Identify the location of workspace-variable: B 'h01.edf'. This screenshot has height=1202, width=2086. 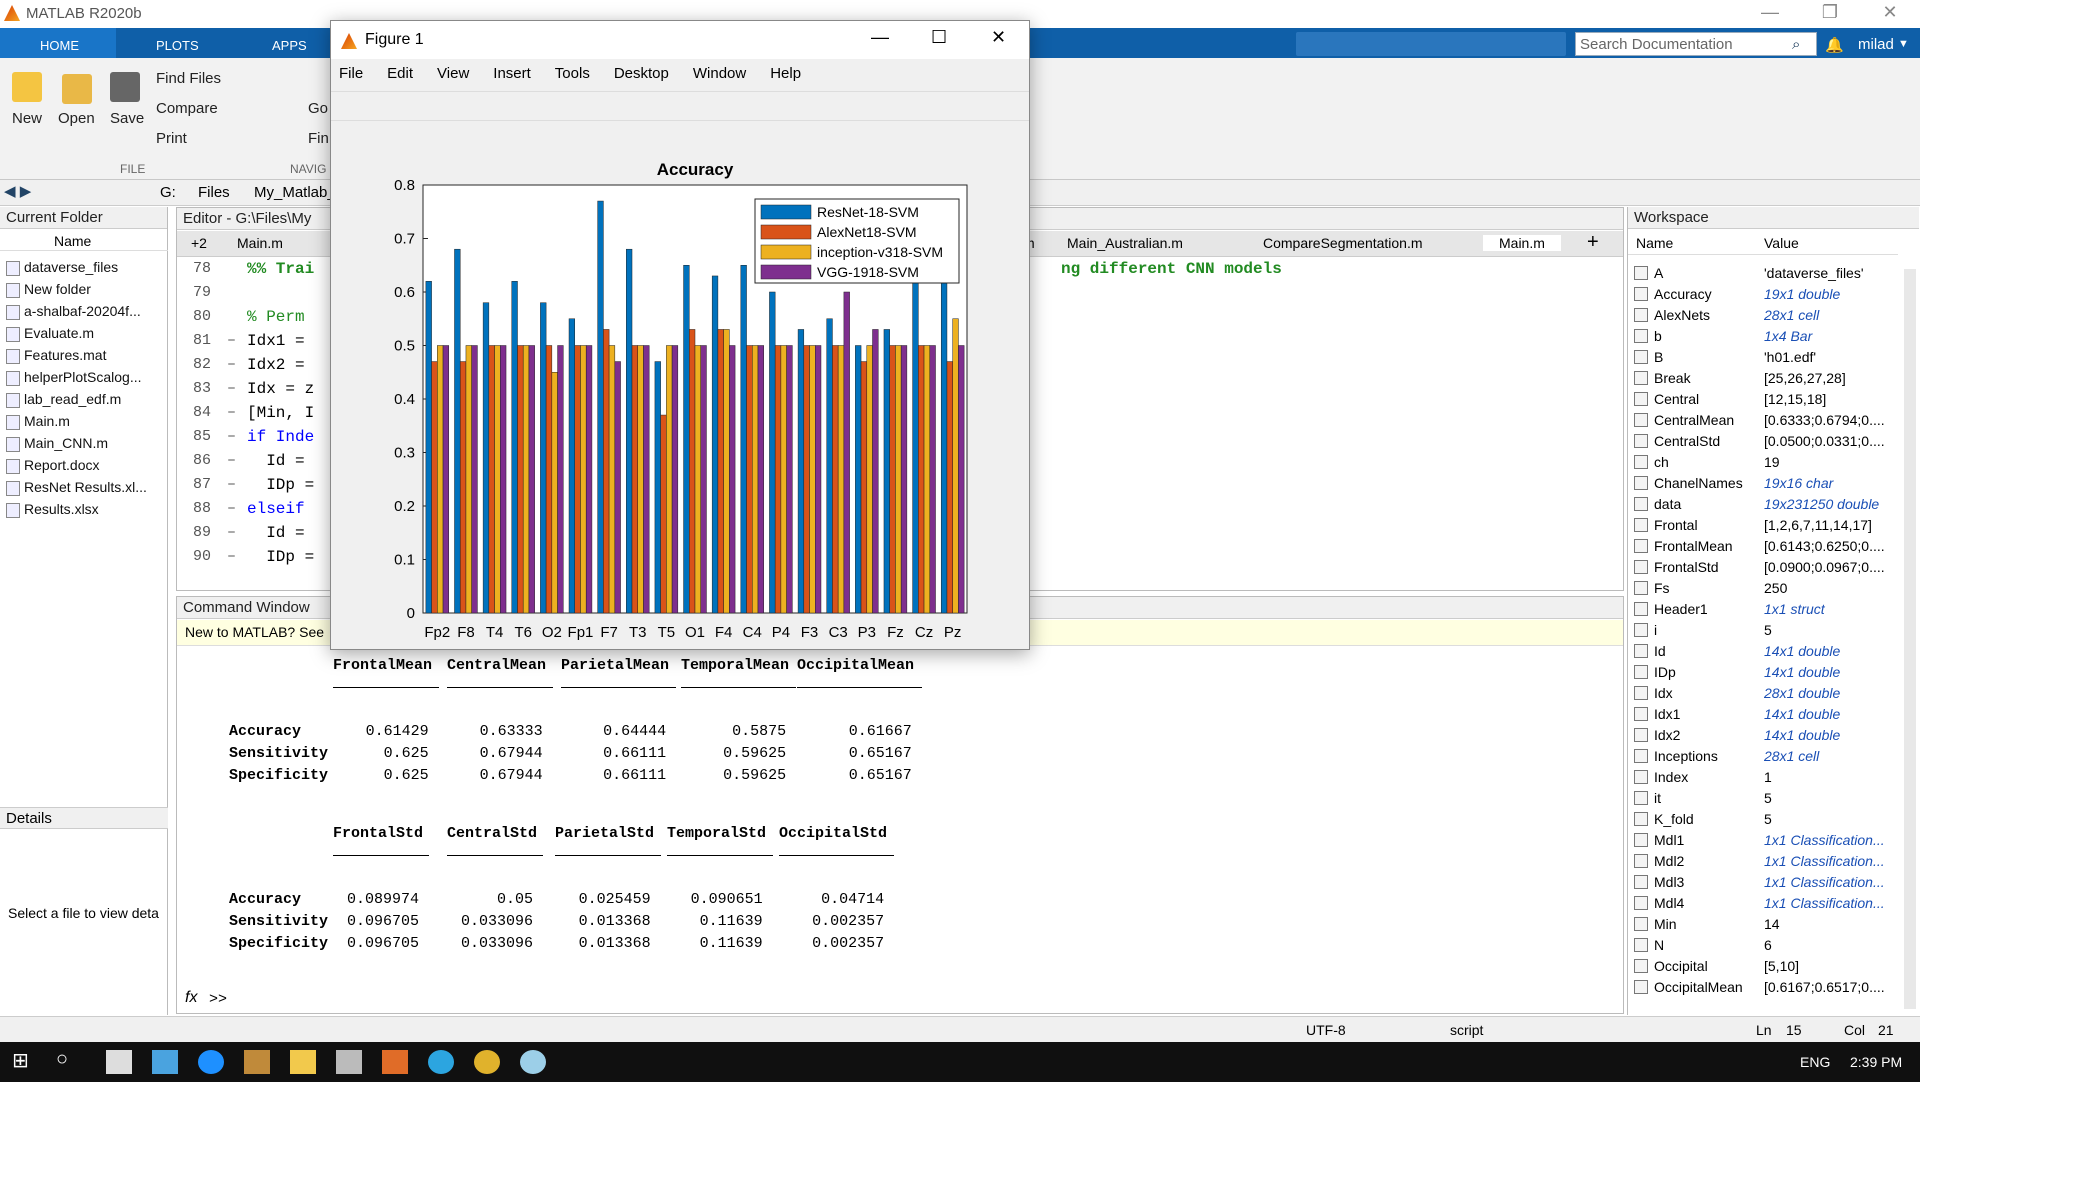
(1763, 357).